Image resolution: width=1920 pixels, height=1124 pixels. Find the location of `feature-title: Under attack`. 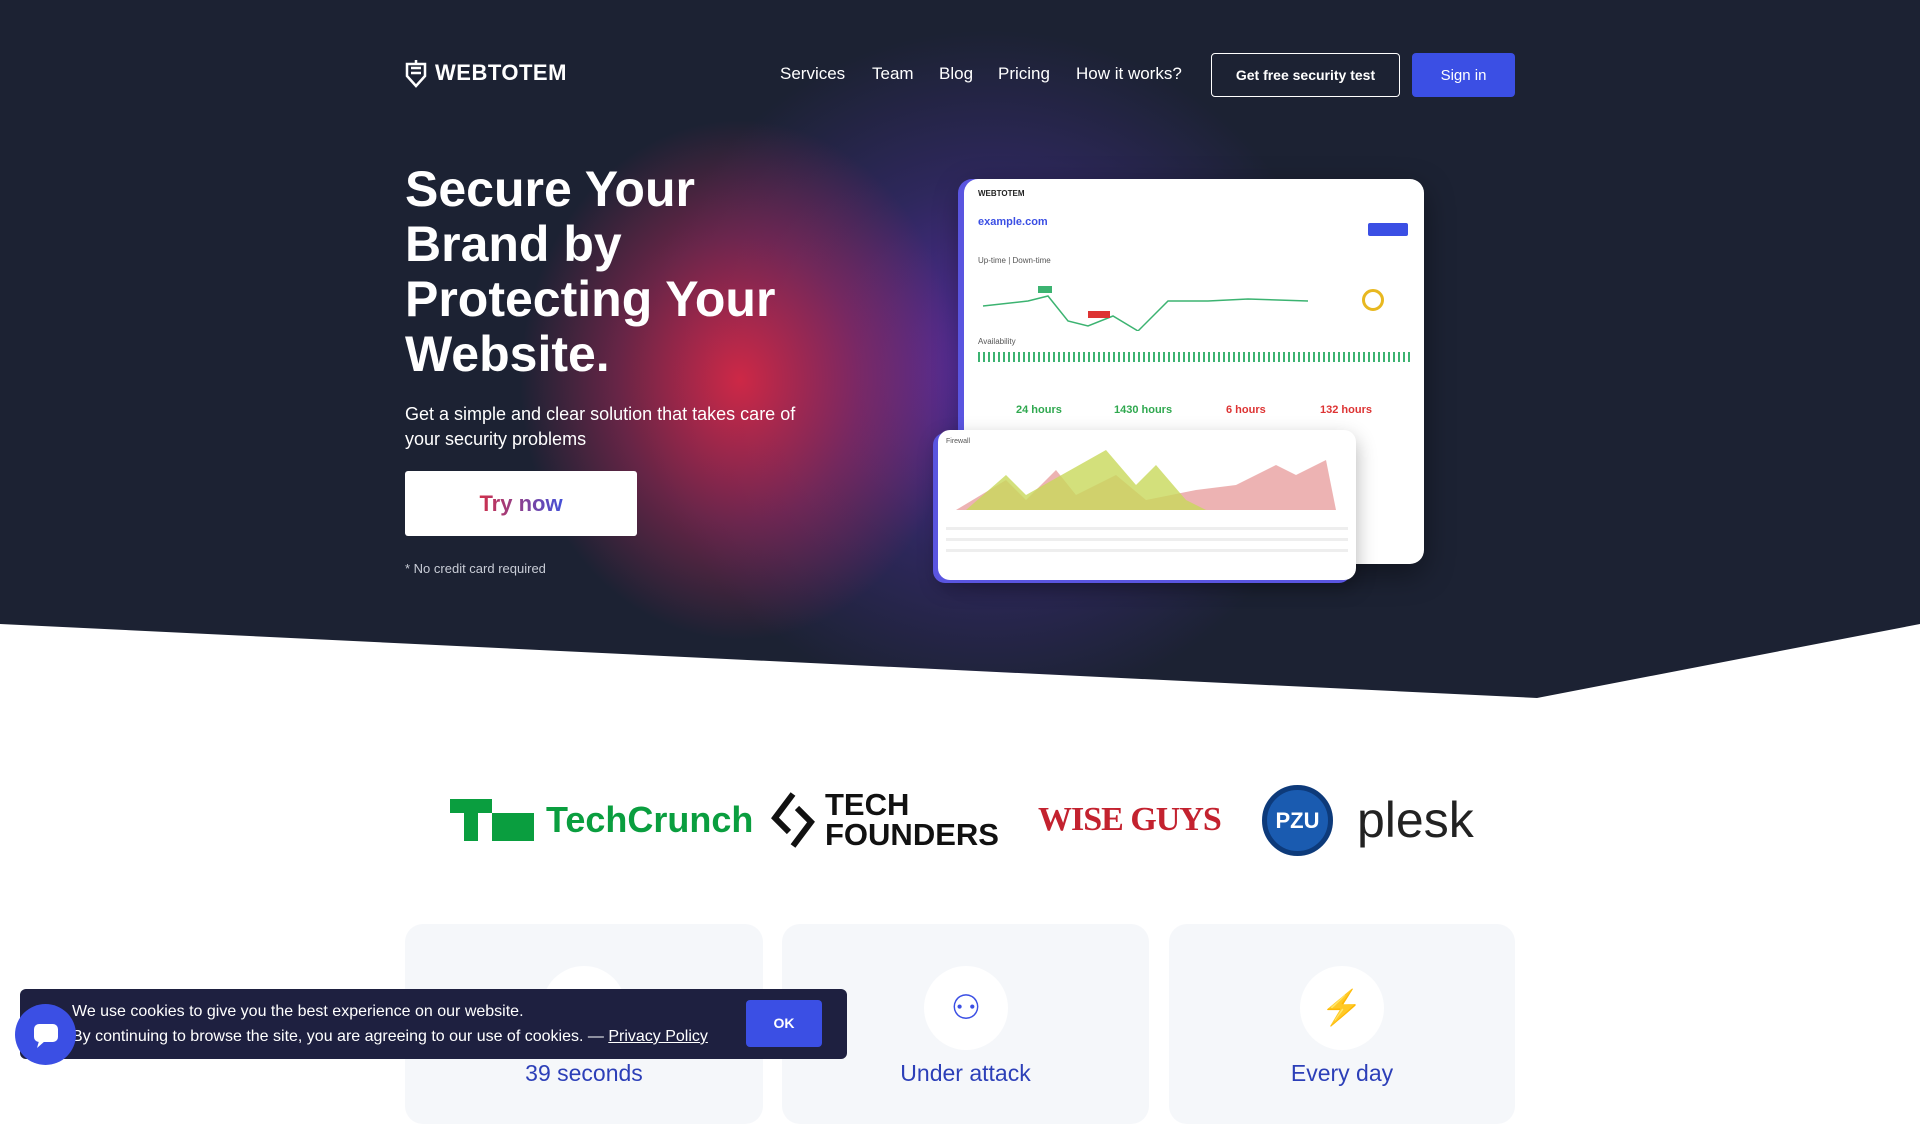

feature-title: Under attack is located at coordinates (965, 1073).